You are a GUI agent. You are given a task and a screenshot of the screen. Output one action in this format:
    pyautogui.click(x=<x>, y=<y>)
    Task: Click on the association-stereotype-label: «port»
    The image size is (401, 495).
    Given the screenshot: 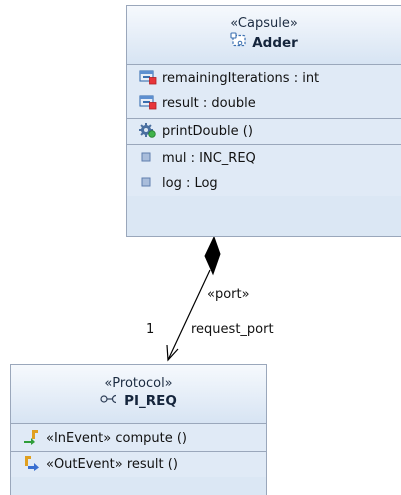 What is the action you would take?
    pyautogui.click(x=228, y=294)
    